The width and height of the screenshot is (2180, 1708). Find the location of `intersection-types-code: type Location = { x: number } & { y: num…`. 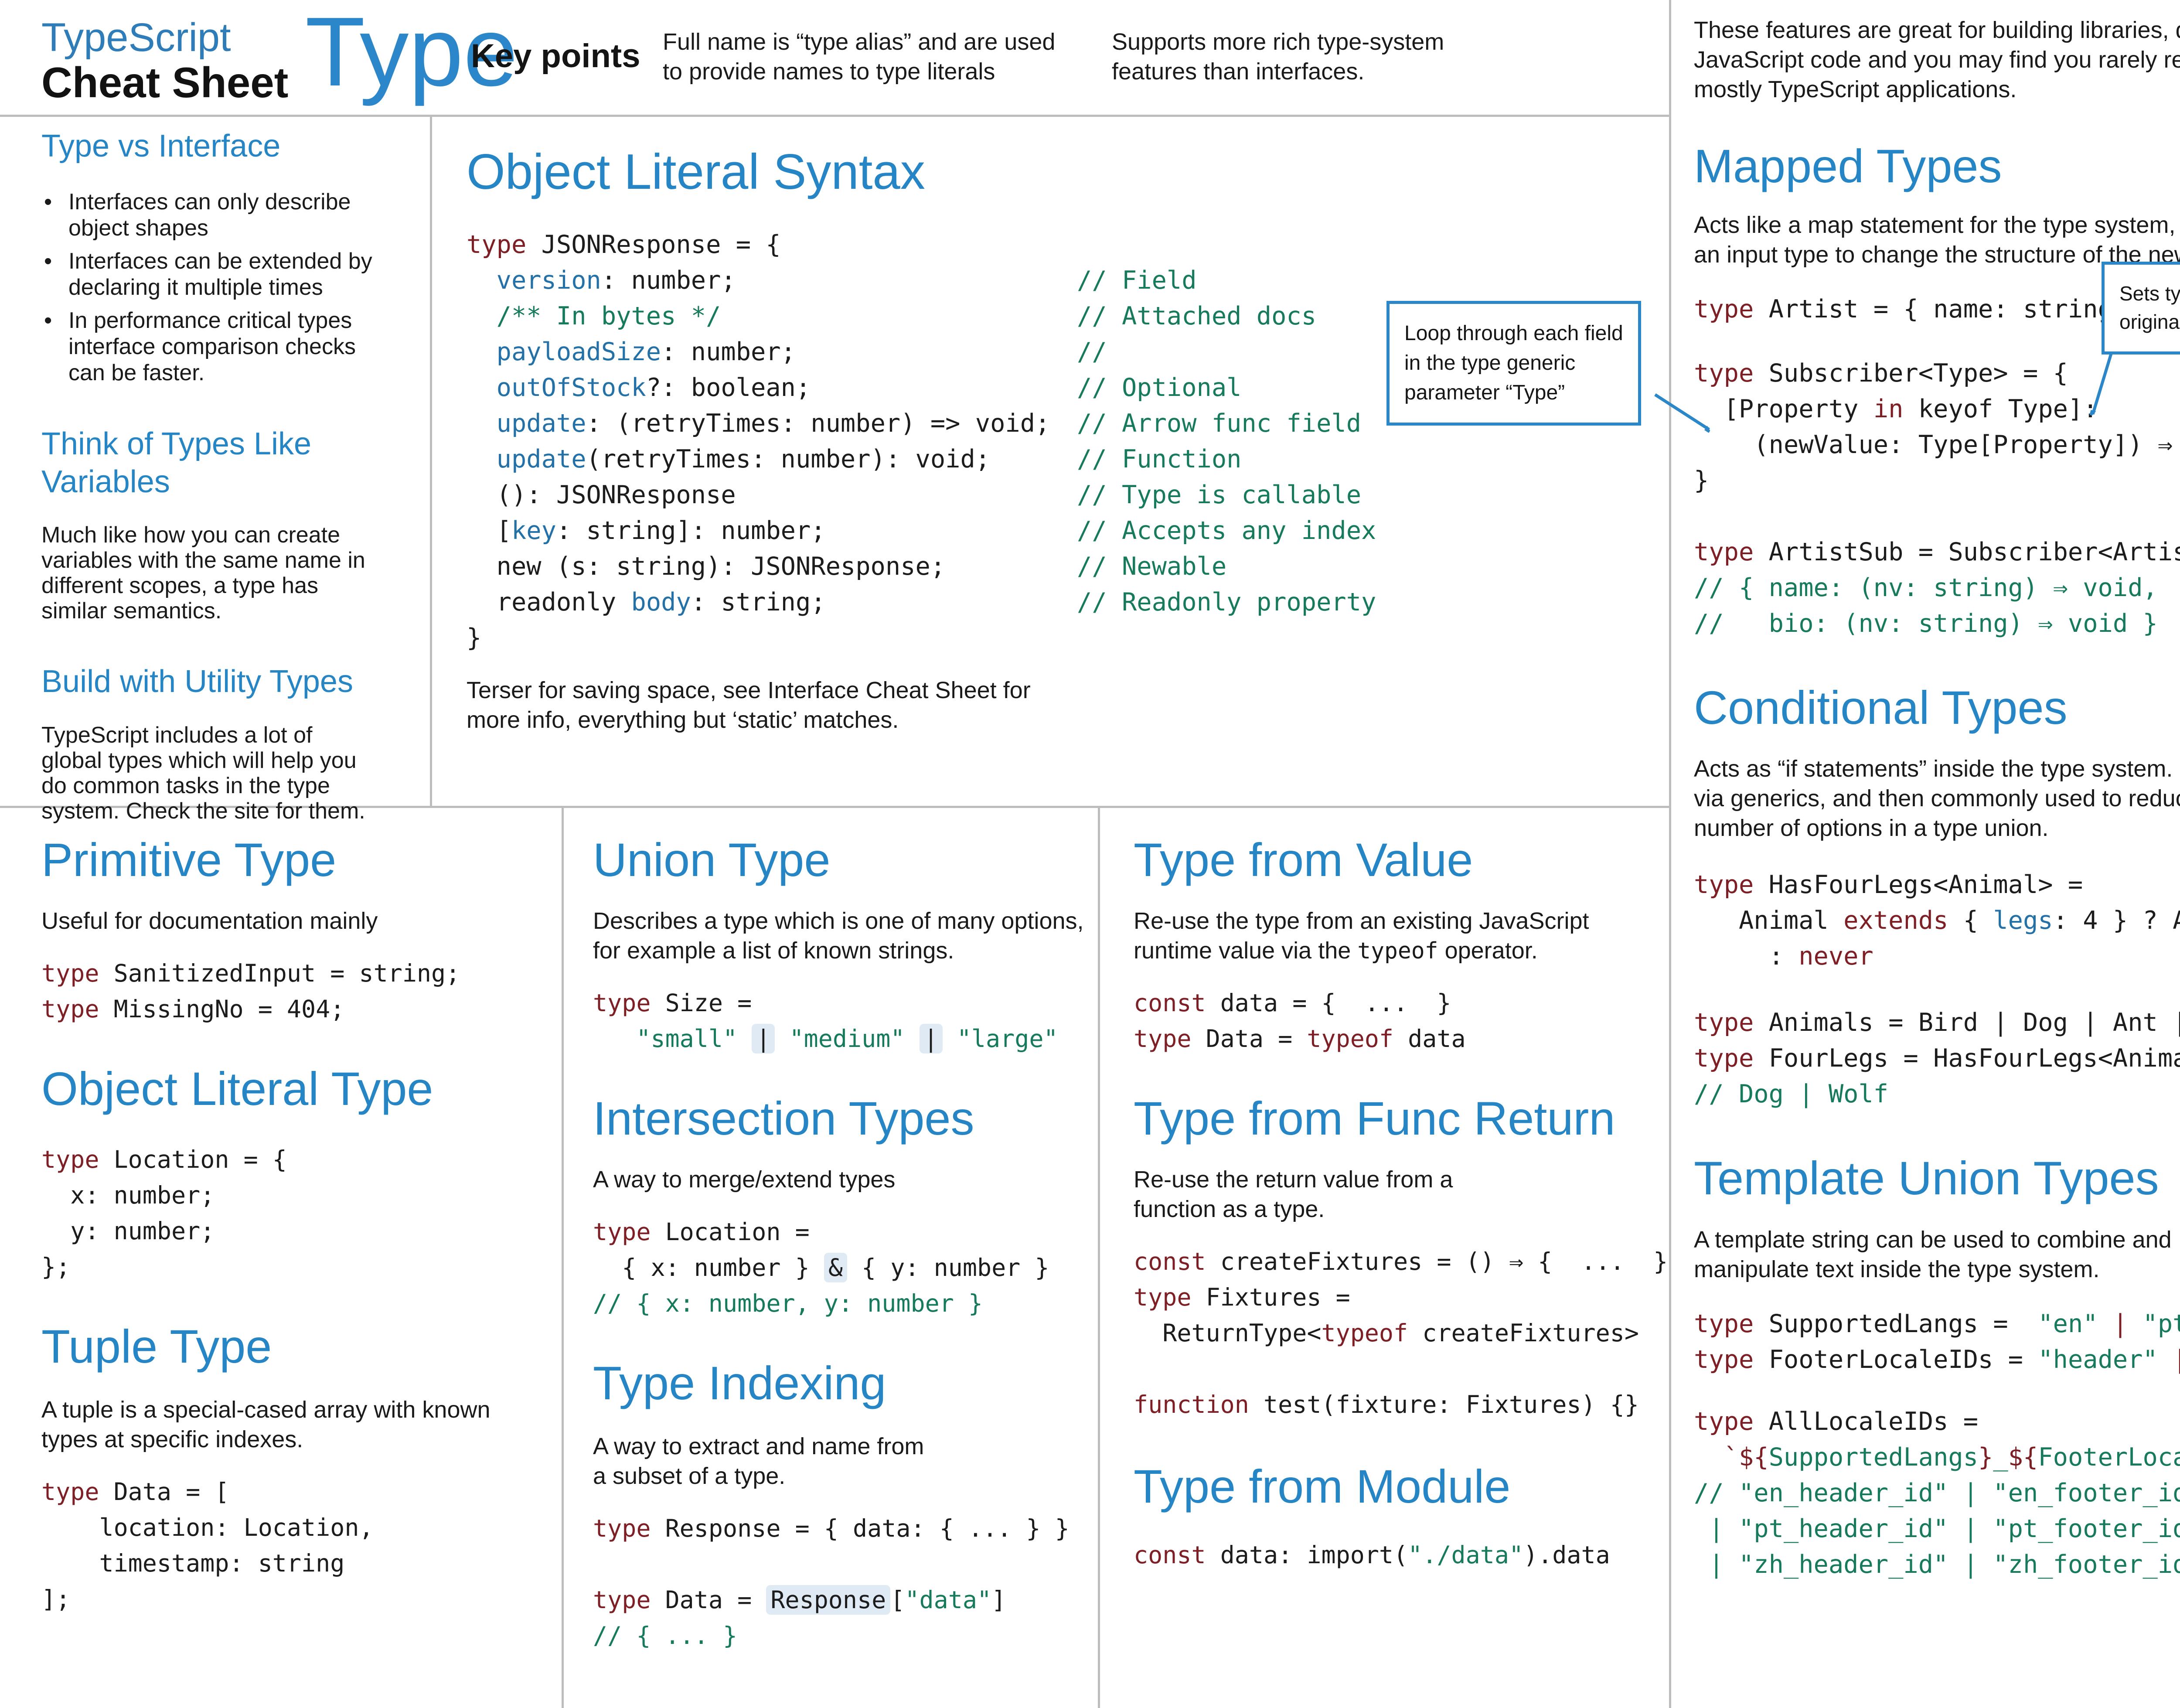

intersection-types-code: type Location = { x: number } & { y: num… is located at coordinates (821, 1268).